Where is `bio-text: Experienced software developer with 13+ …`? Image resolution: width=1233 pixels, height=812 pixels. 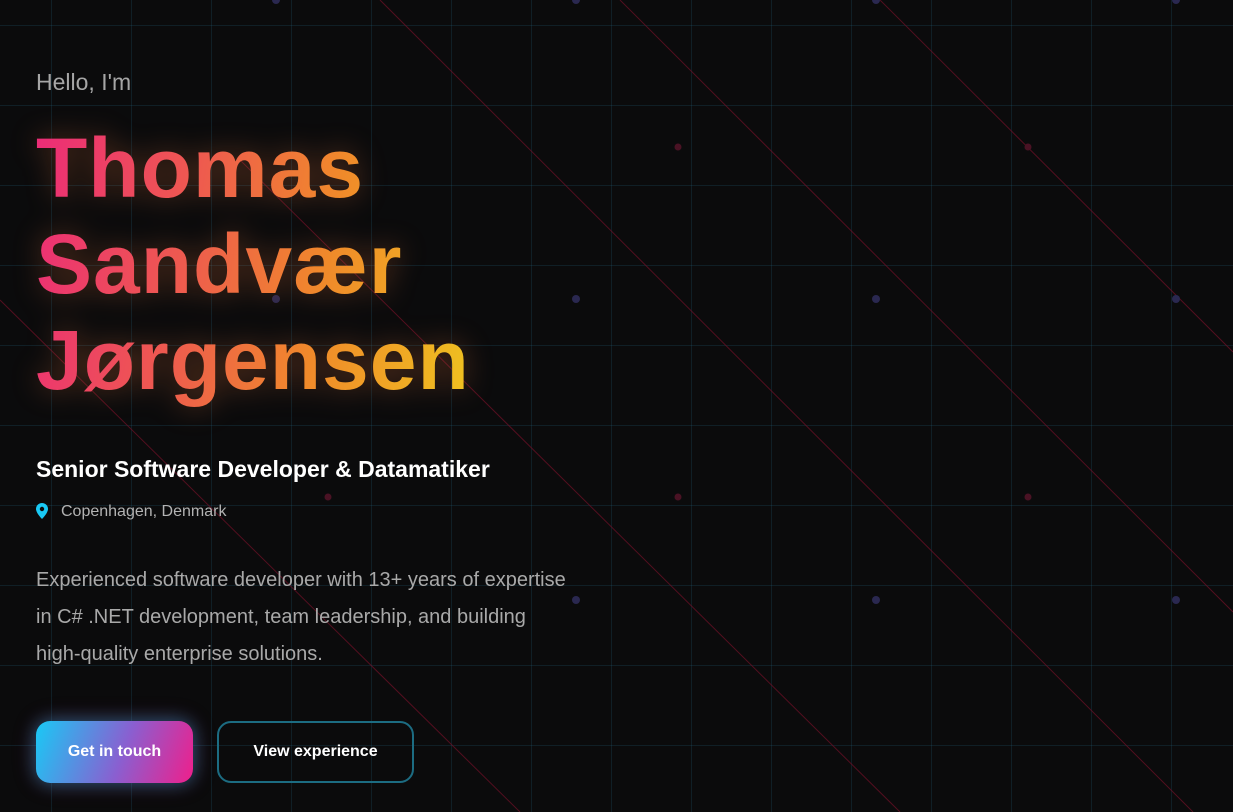
bio-text: Experienced software developer with 13+ … is located at coordinates (301, 617).